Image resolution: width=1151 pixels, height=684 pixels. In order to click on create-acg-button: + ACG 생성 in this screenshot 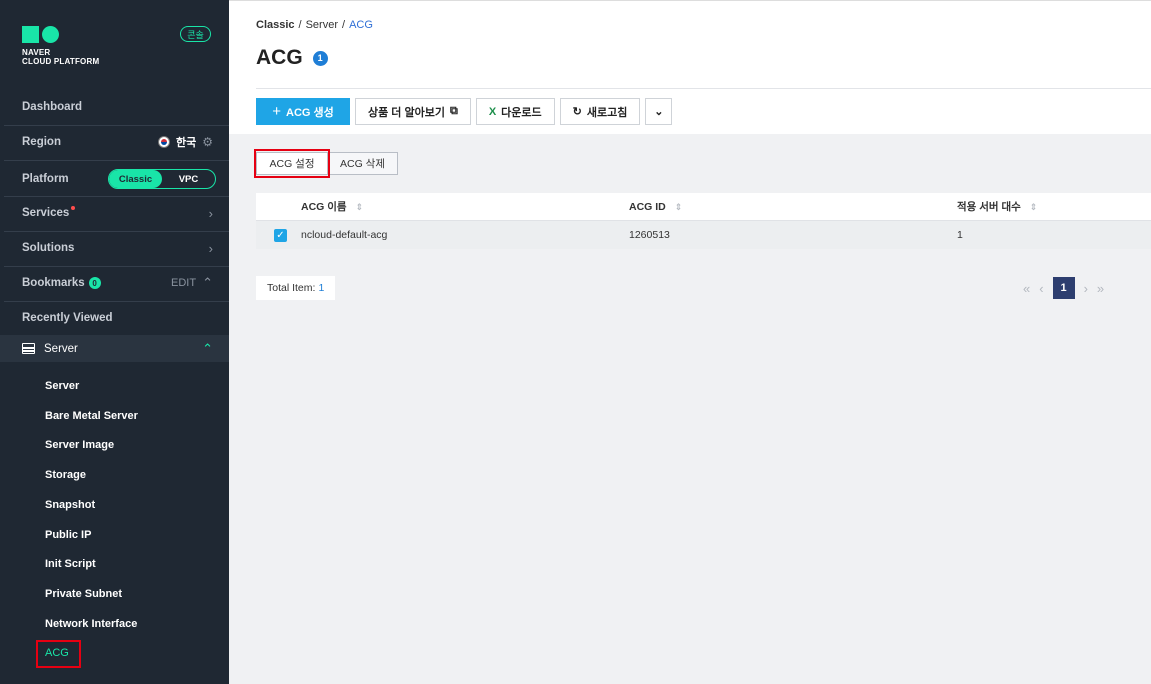, I will do `click(303, 111)`.